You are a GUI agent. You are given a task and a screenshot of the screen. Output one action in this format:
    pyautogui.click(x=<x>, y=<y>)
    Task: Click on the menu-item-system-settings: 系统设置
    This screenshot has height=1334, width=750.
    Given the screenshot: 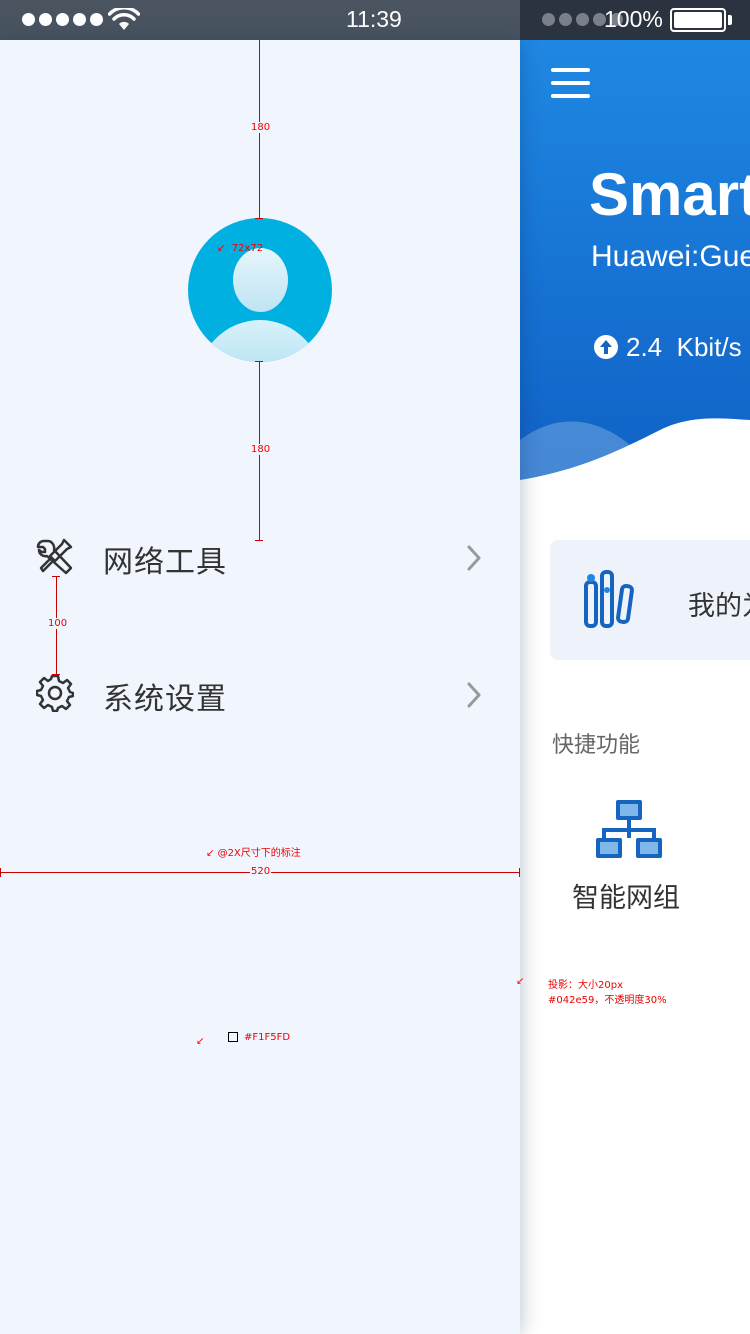 What is the action you would take?
    pyautogui.click(x=260, y=694)
    